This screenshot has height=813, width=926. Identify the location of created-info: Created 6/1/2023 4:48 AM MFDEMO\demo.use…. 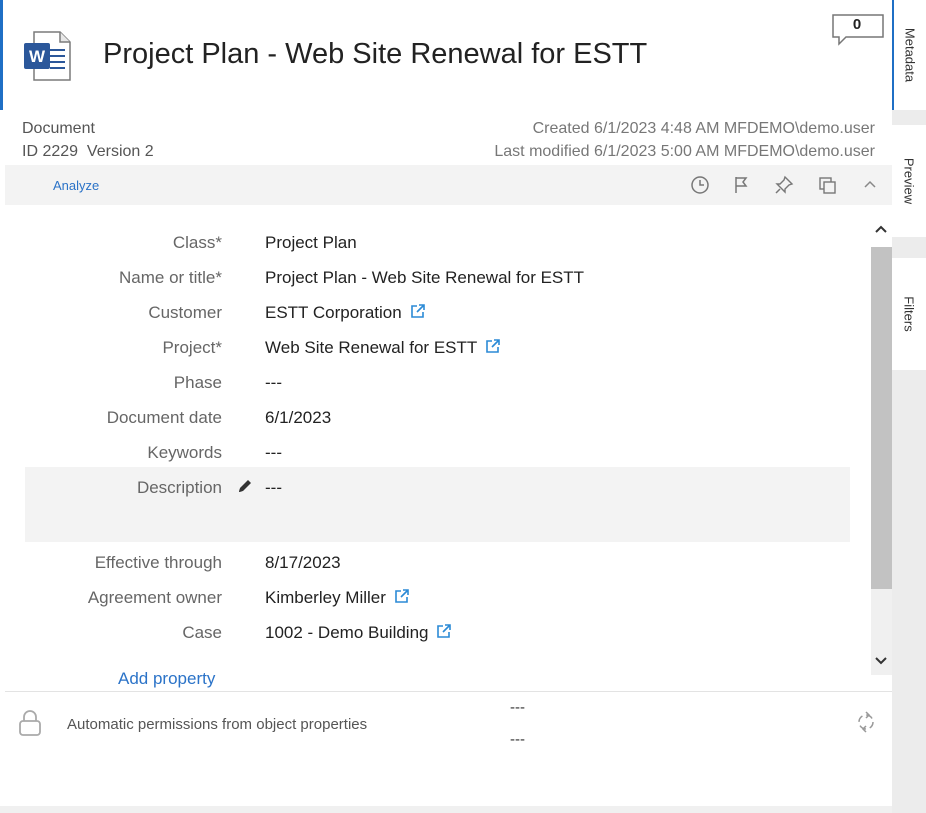
(703, 128).